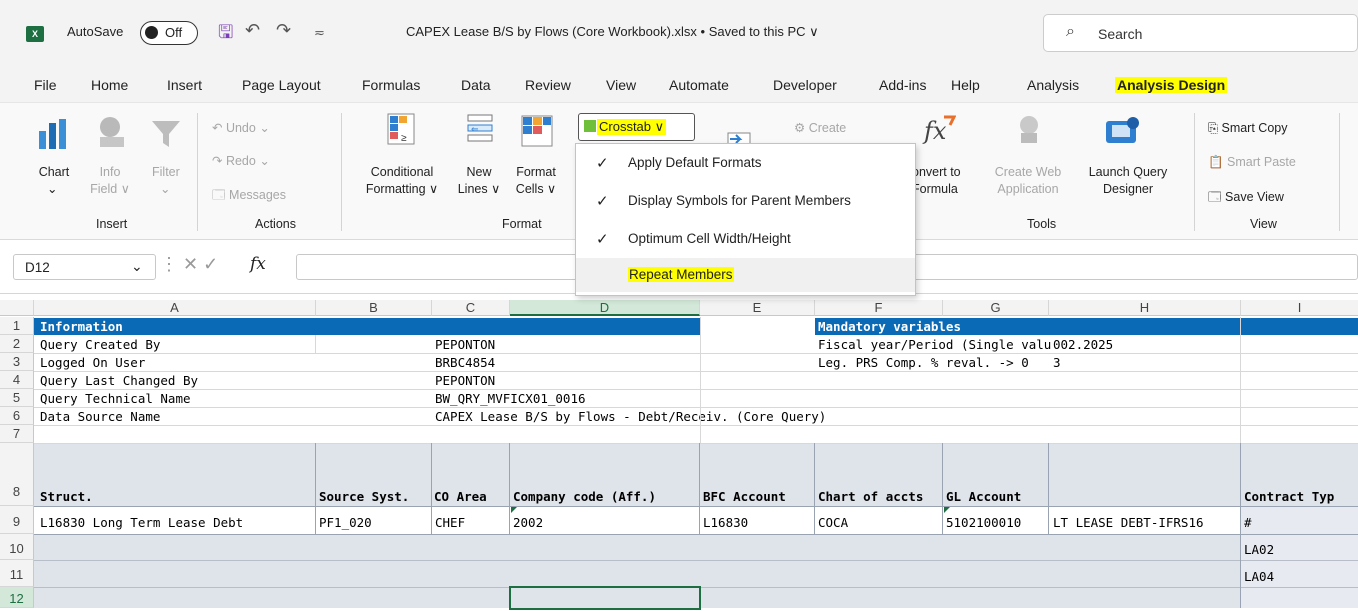 The width and height of the screenshot is (1358, 611). Describe the element at coordinates (17, 380) in the screenshot. I see `row-header: 4` at that location.